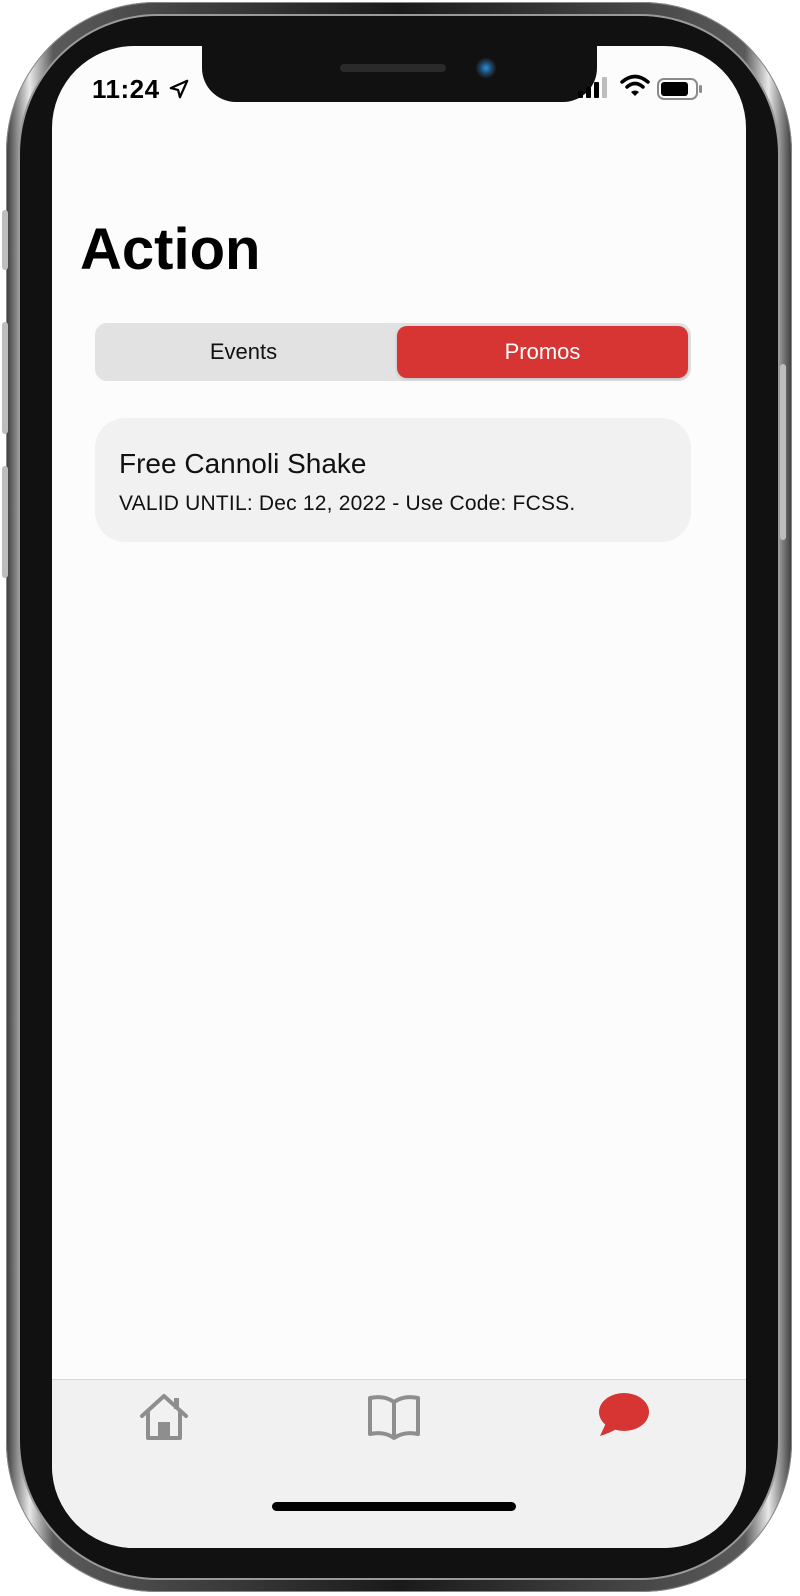 Image resolution: width=800 pixels, height=1596 pixels. I want to click on speaker-grille, so click(393, 68).